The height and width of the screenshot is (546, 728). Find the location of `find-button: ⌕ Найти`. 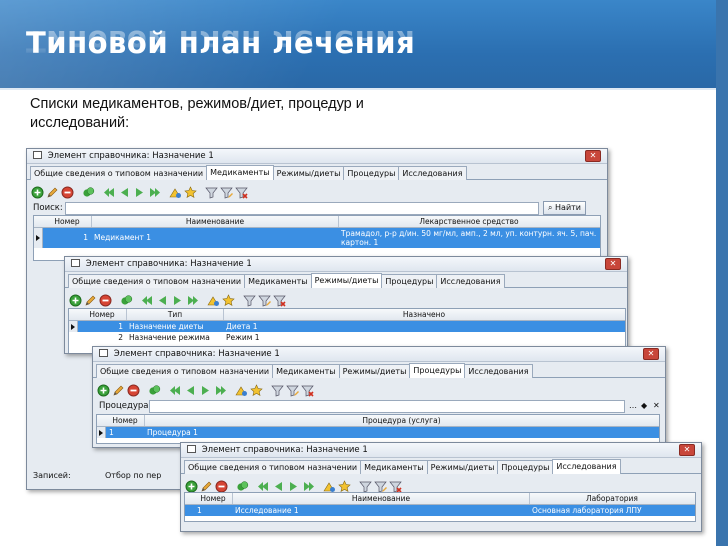

find-button: ⌕ Найти is located at coordinates (565, 208).